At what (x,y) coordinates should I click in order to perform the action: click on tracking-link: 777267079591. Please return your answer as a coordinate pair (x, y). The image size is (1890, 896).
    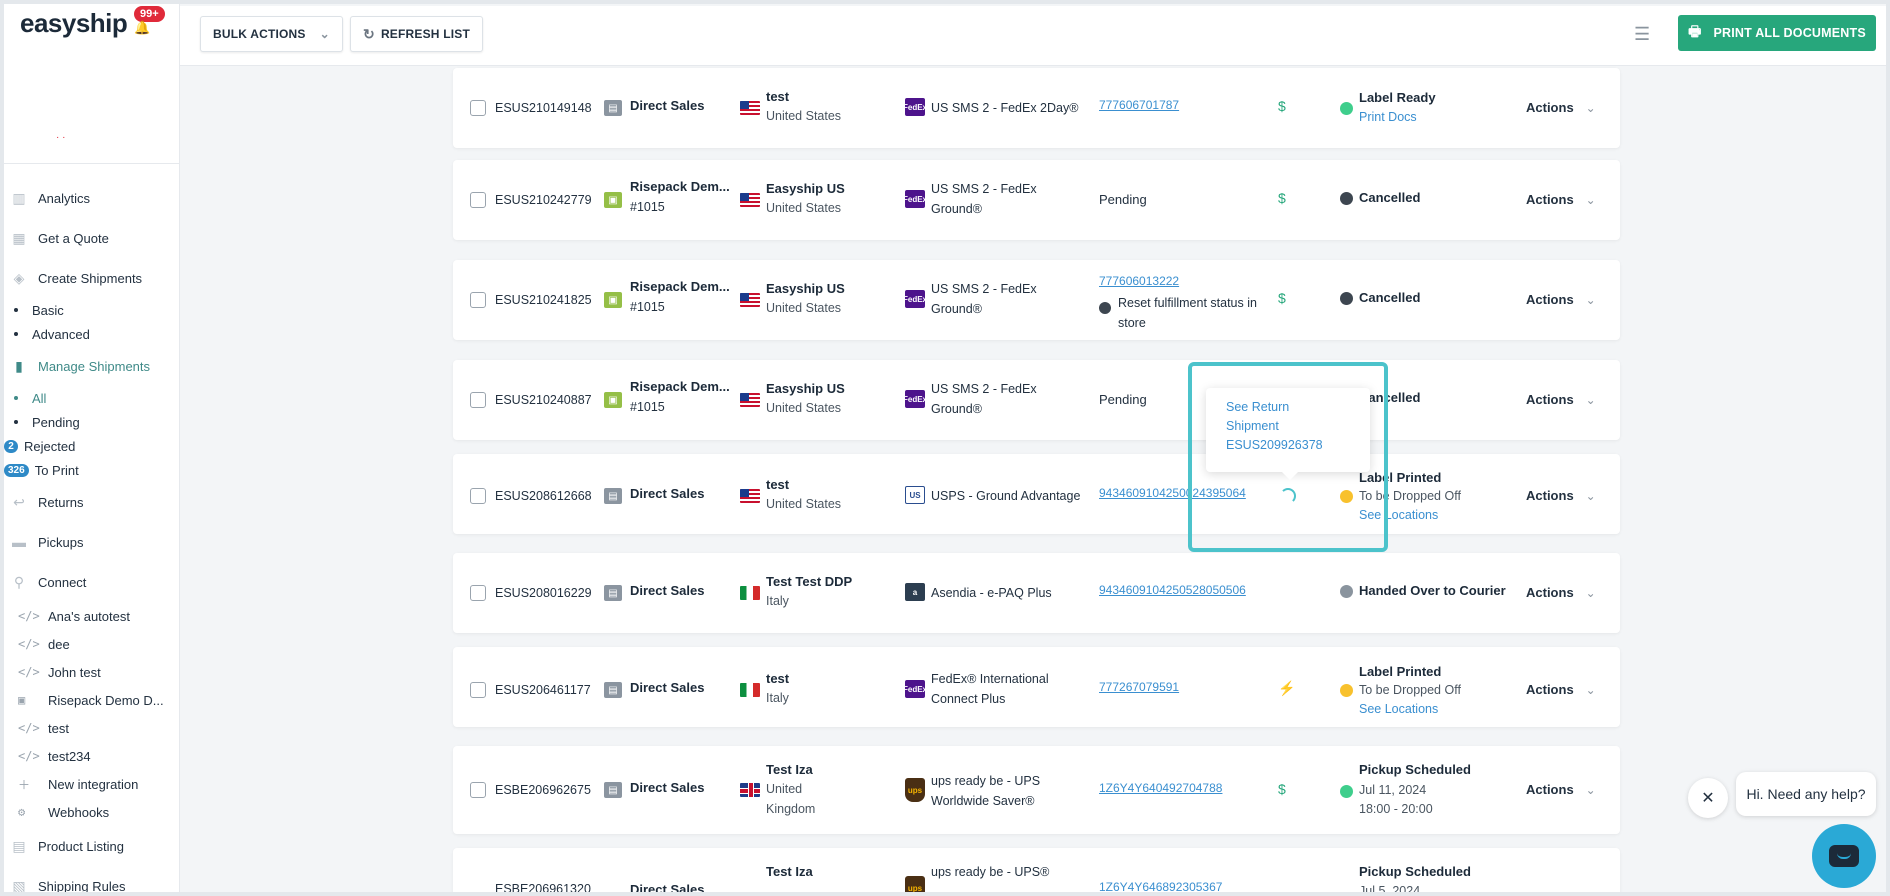
    Looking at the image, I should click on (1139, 687).